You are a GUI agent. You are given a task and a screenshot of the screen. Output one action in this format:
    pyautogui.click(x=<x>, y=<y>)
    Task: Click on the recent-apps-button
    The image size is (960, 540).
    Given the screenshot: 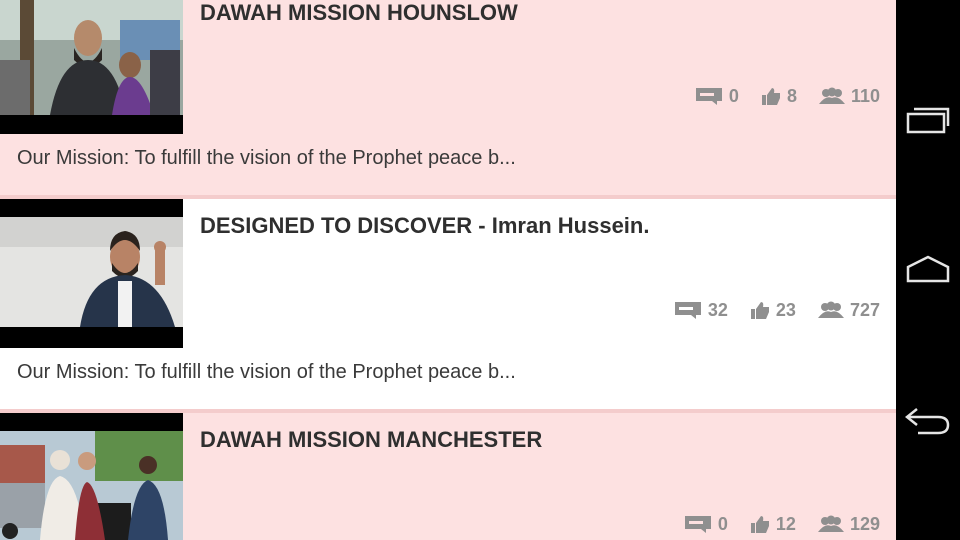 What is the action you would take?
    pyautogui.click(x=928, y=120)
    